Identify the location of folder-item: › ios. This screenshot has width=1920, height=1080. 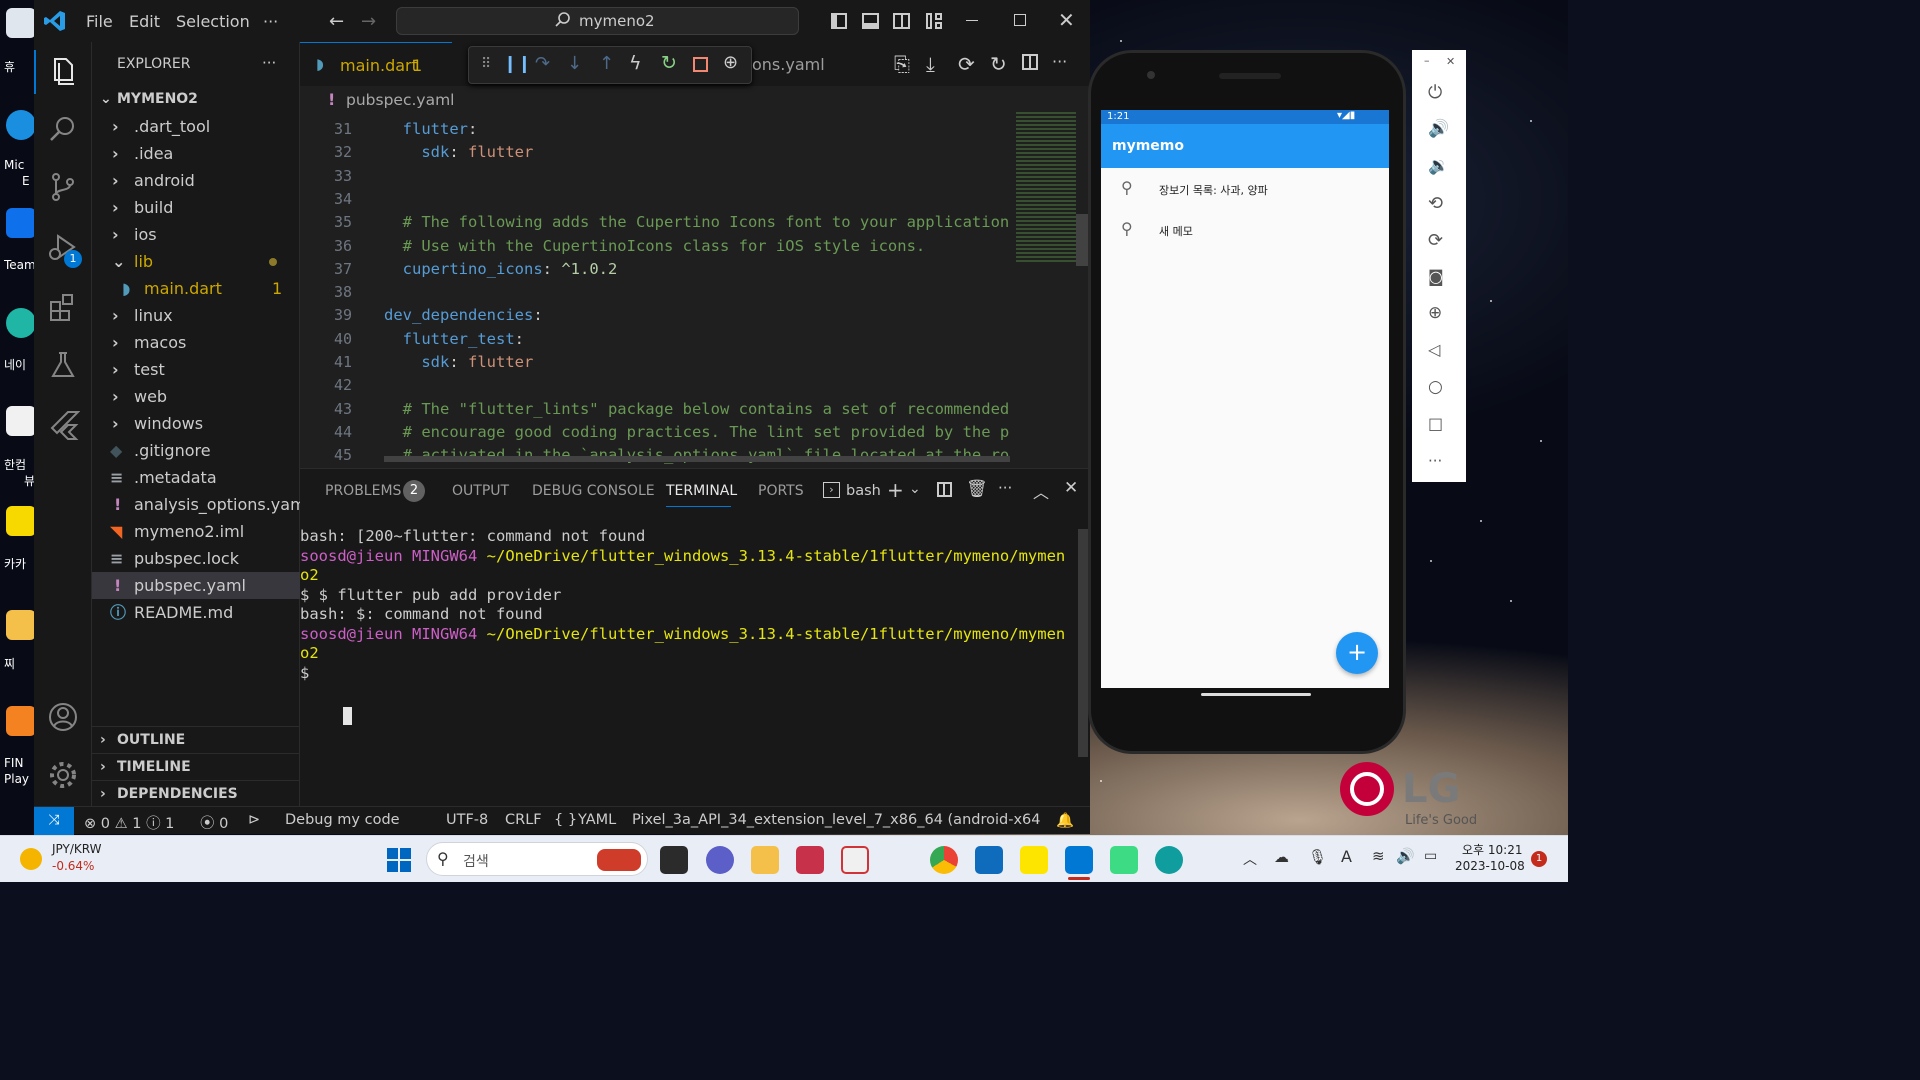
(196, 234).